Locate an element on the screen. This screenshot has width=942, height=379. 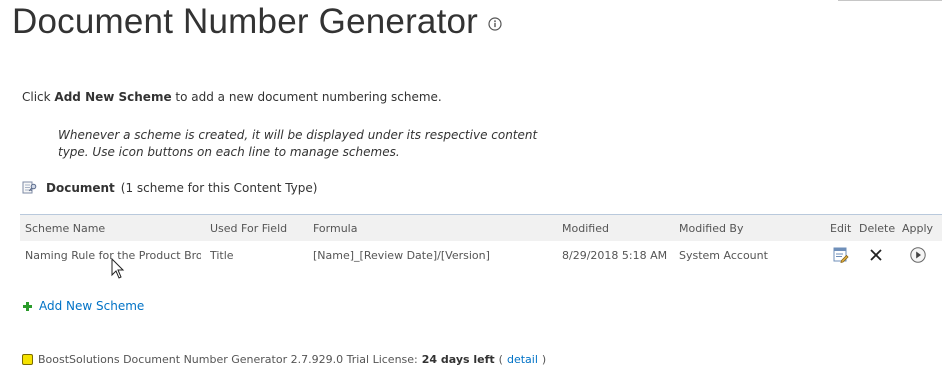
top-right-divider is located at coordinates (890, 0).